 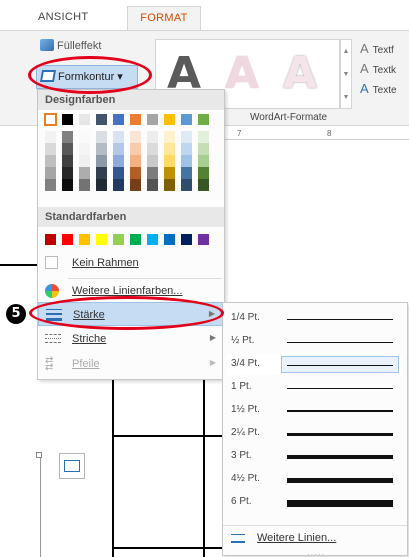 I want to click on line-weight-option: 3 Pt., so click(x=315, y=456).